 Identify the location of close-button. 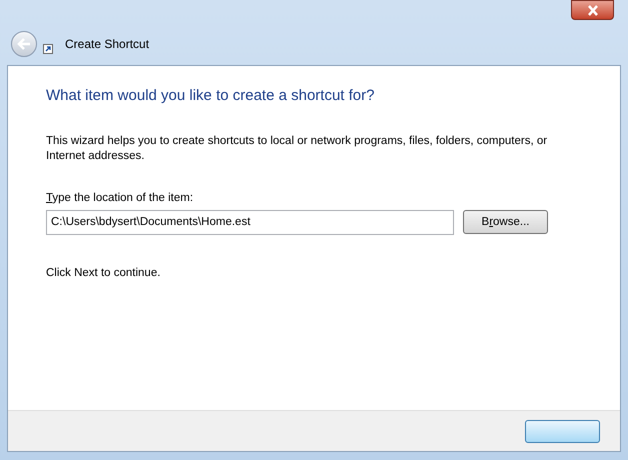
(592, 10).